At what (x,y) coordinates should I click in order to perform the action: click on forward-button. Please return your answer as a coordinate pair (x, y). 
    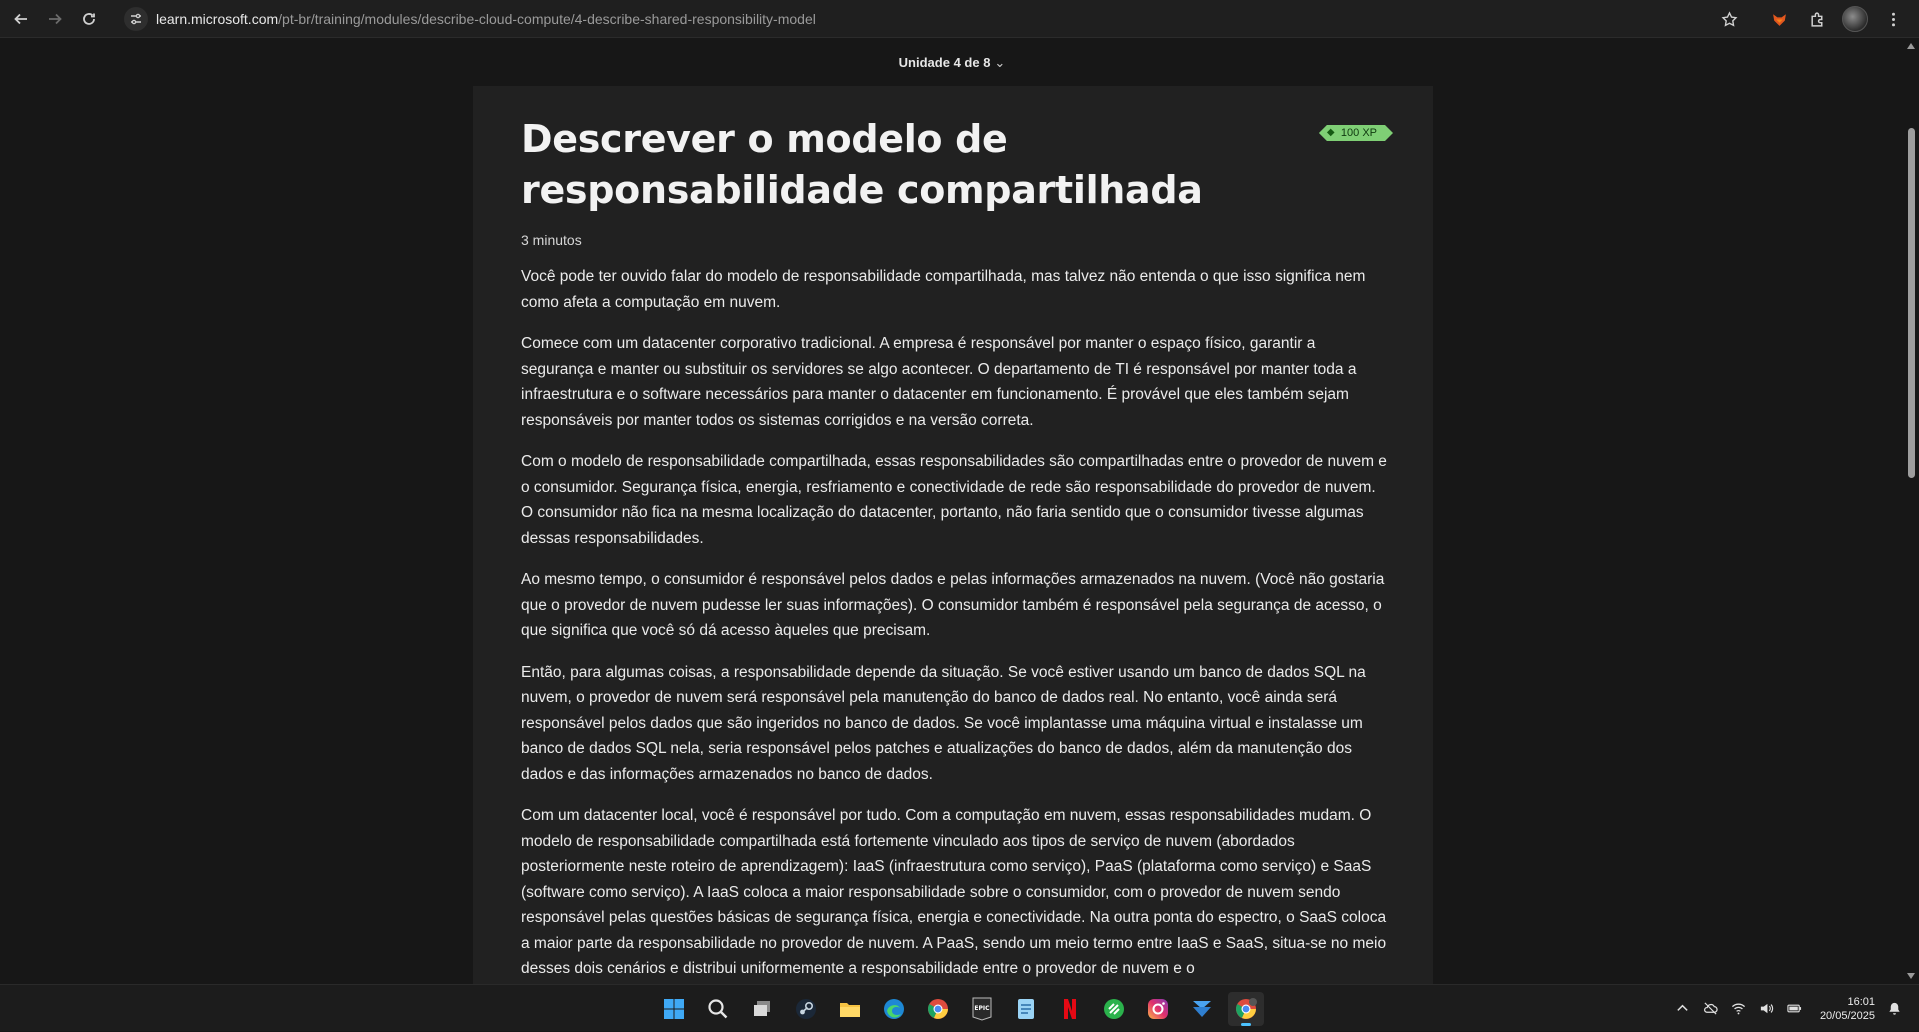
    Looking at the image, I should click on (55, 19).